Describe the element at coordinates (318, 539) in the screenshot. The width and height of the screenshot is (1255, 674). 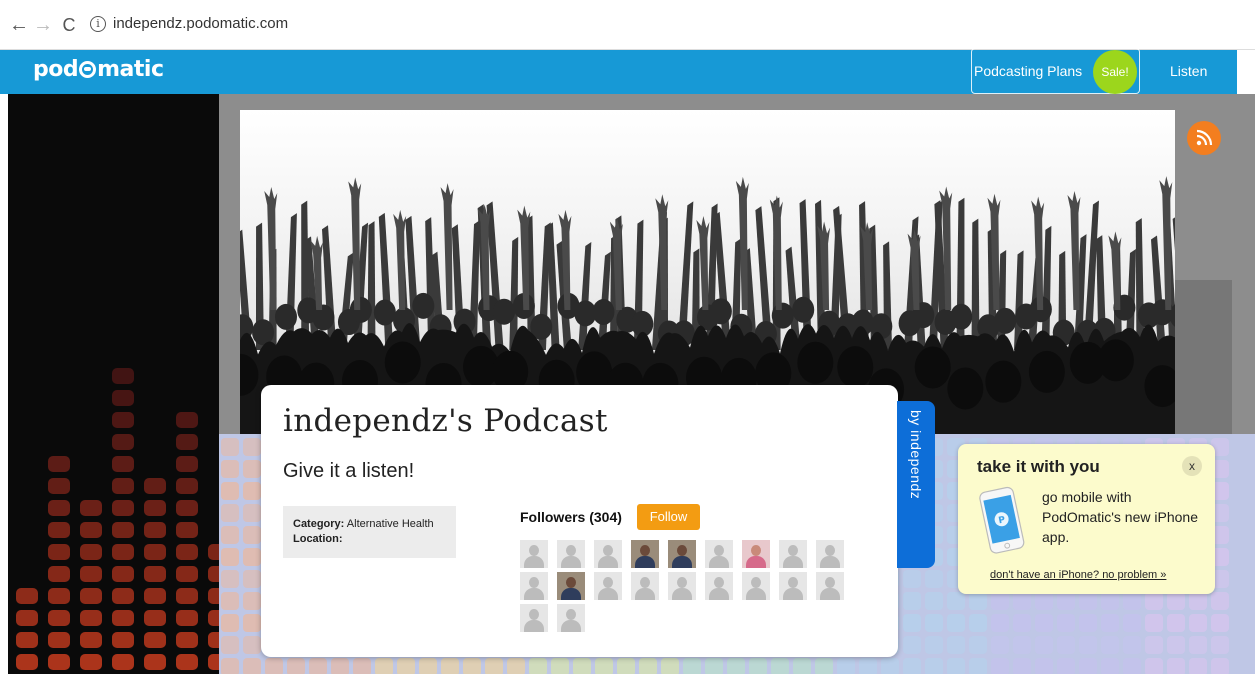
I see `location-line: Location:` at that location.